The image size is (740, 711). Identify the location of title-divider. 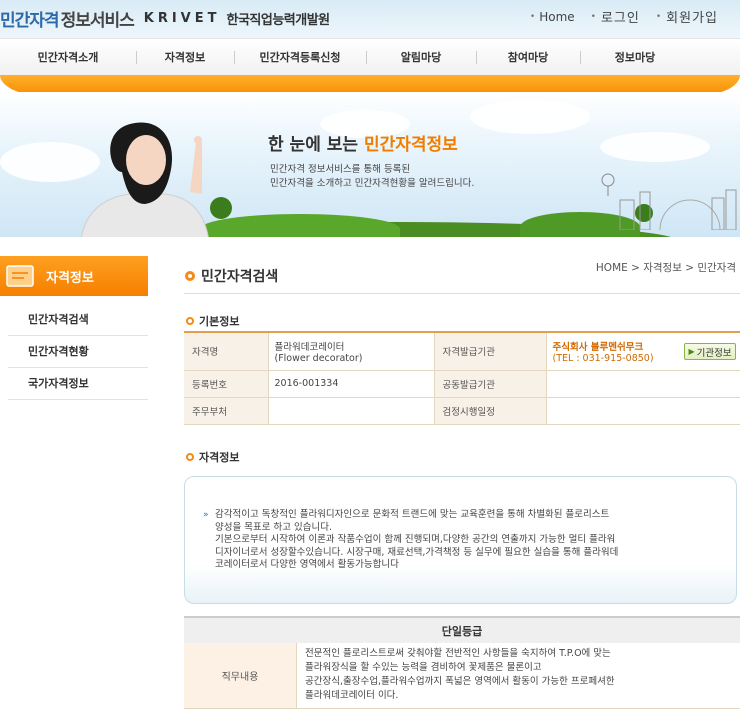
(462, 293).